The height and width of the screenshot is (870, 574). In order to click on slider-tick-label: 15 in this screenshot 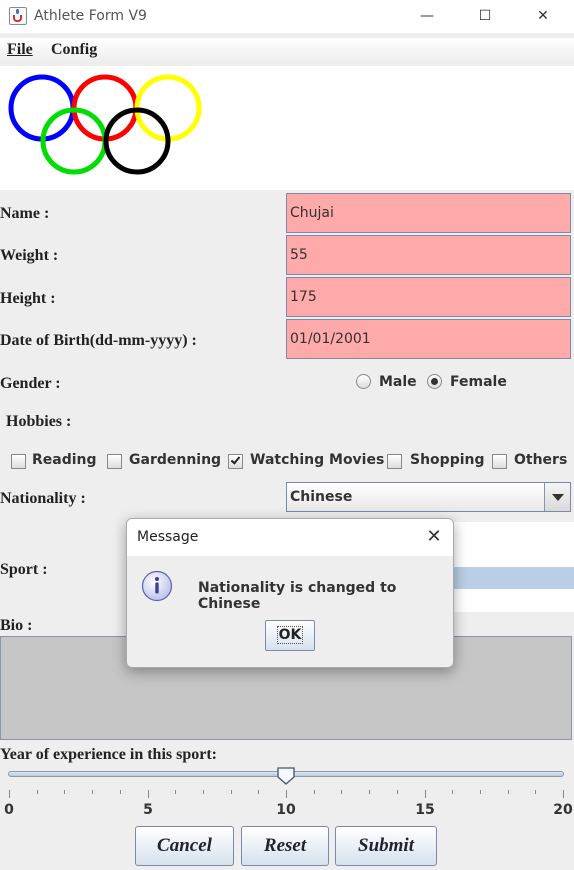, I will do `click(425, 810)`.